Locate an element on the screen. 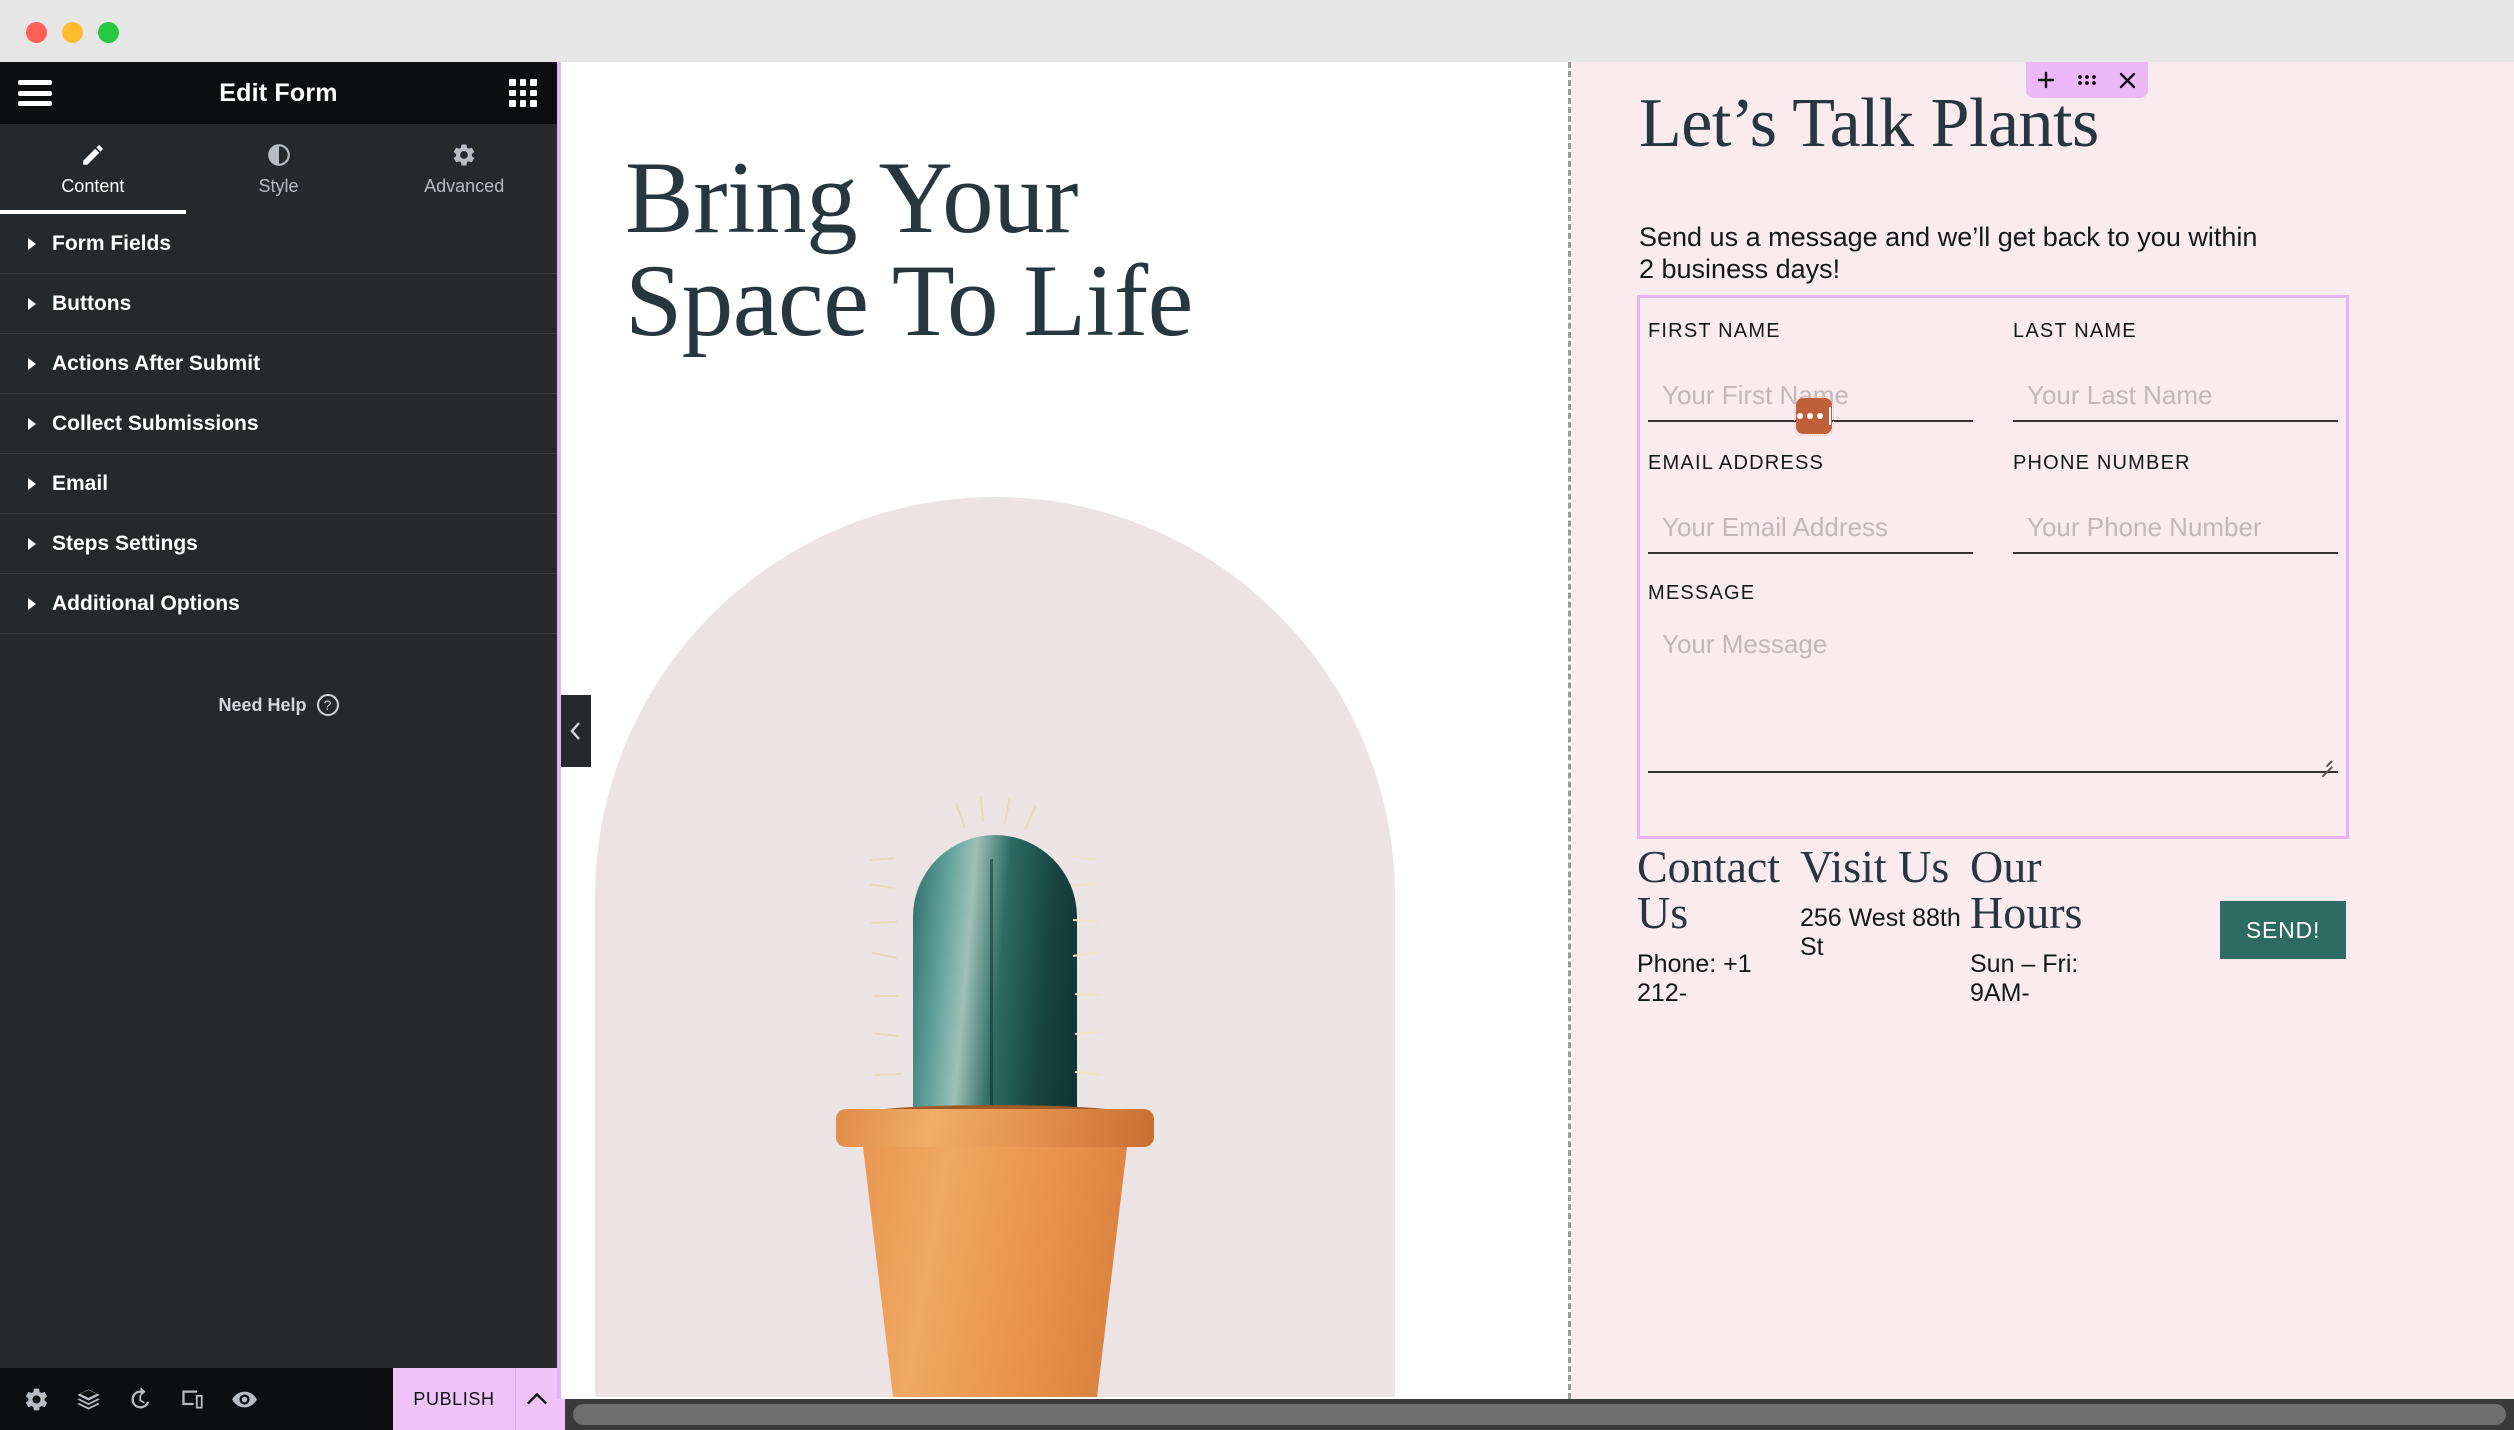  apps-grid-icon is located at coordinates (523, 93).